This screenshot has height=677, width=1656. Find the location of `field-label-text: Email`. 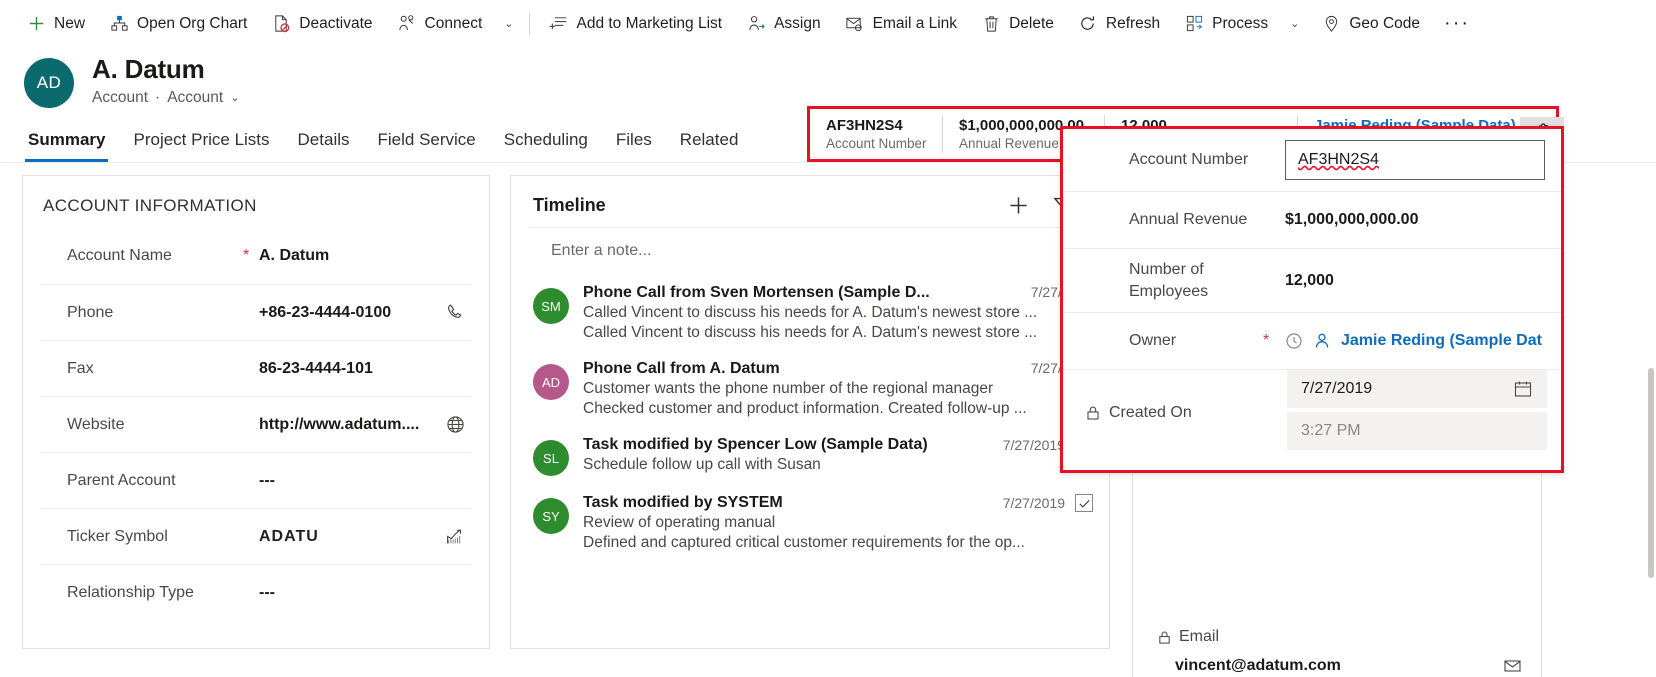

field-label-text: Email is located at coordinates (1199, 636).